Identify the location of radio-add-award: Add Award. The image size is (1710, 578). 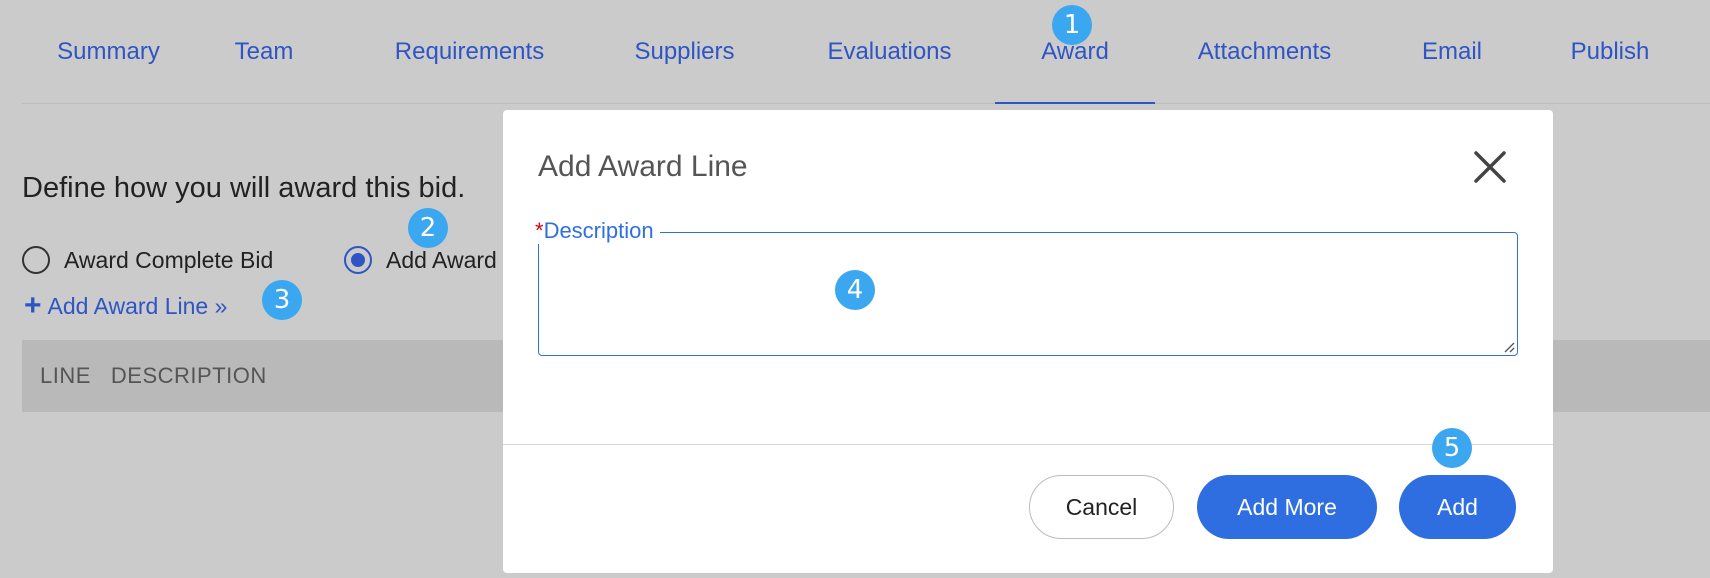
(420, 260).